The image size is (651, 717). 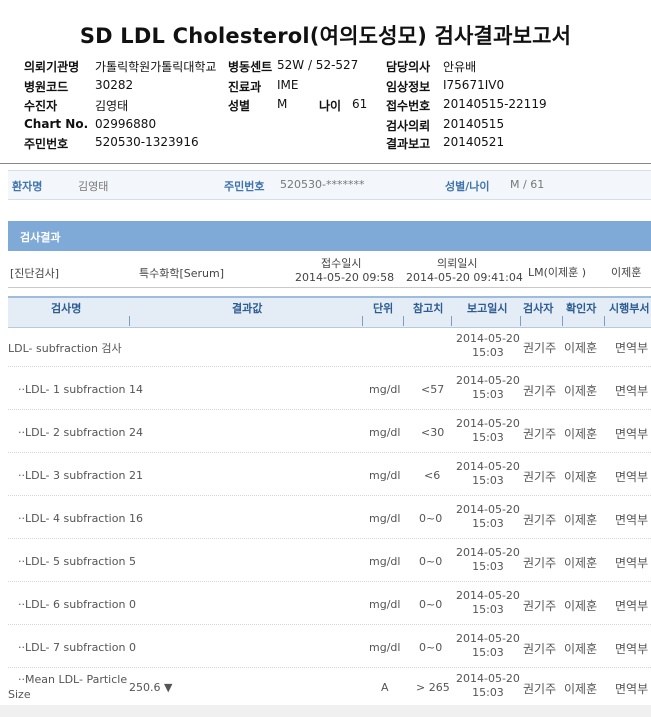 I want to click on field-label: 병동센트, so click(x=250, y=67).